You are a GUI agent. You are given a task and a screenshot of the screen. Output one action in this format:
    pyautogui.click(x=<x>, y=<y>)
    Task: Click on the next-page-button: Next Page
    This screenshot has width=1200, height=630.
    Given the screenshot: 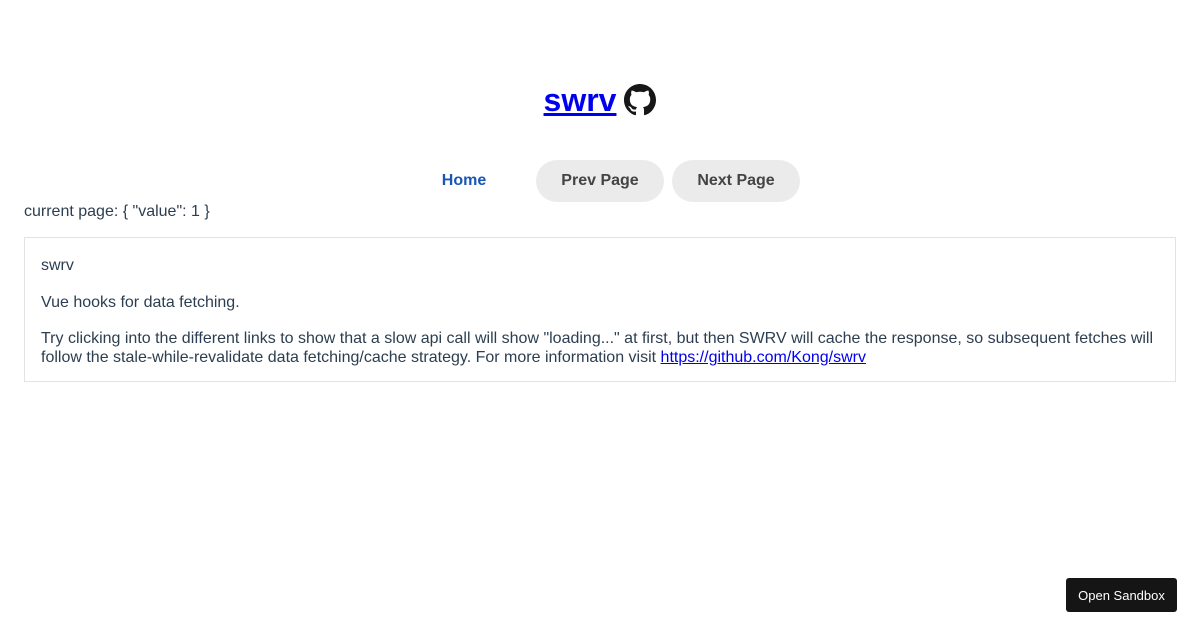 What is the action you would take?
    pyautogui.click(x=736, y=181)
    